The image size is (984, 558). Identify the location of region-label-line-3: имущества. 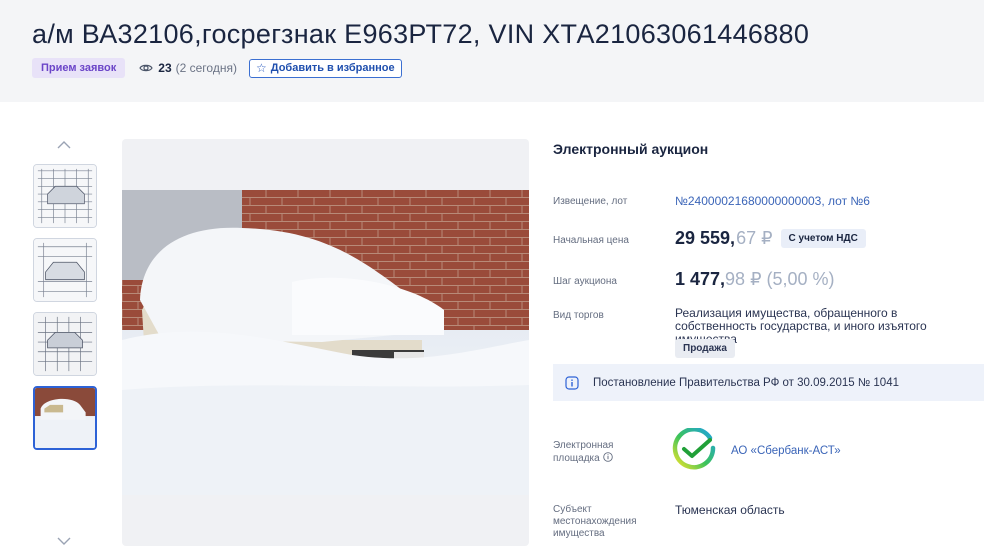
(579, 533).